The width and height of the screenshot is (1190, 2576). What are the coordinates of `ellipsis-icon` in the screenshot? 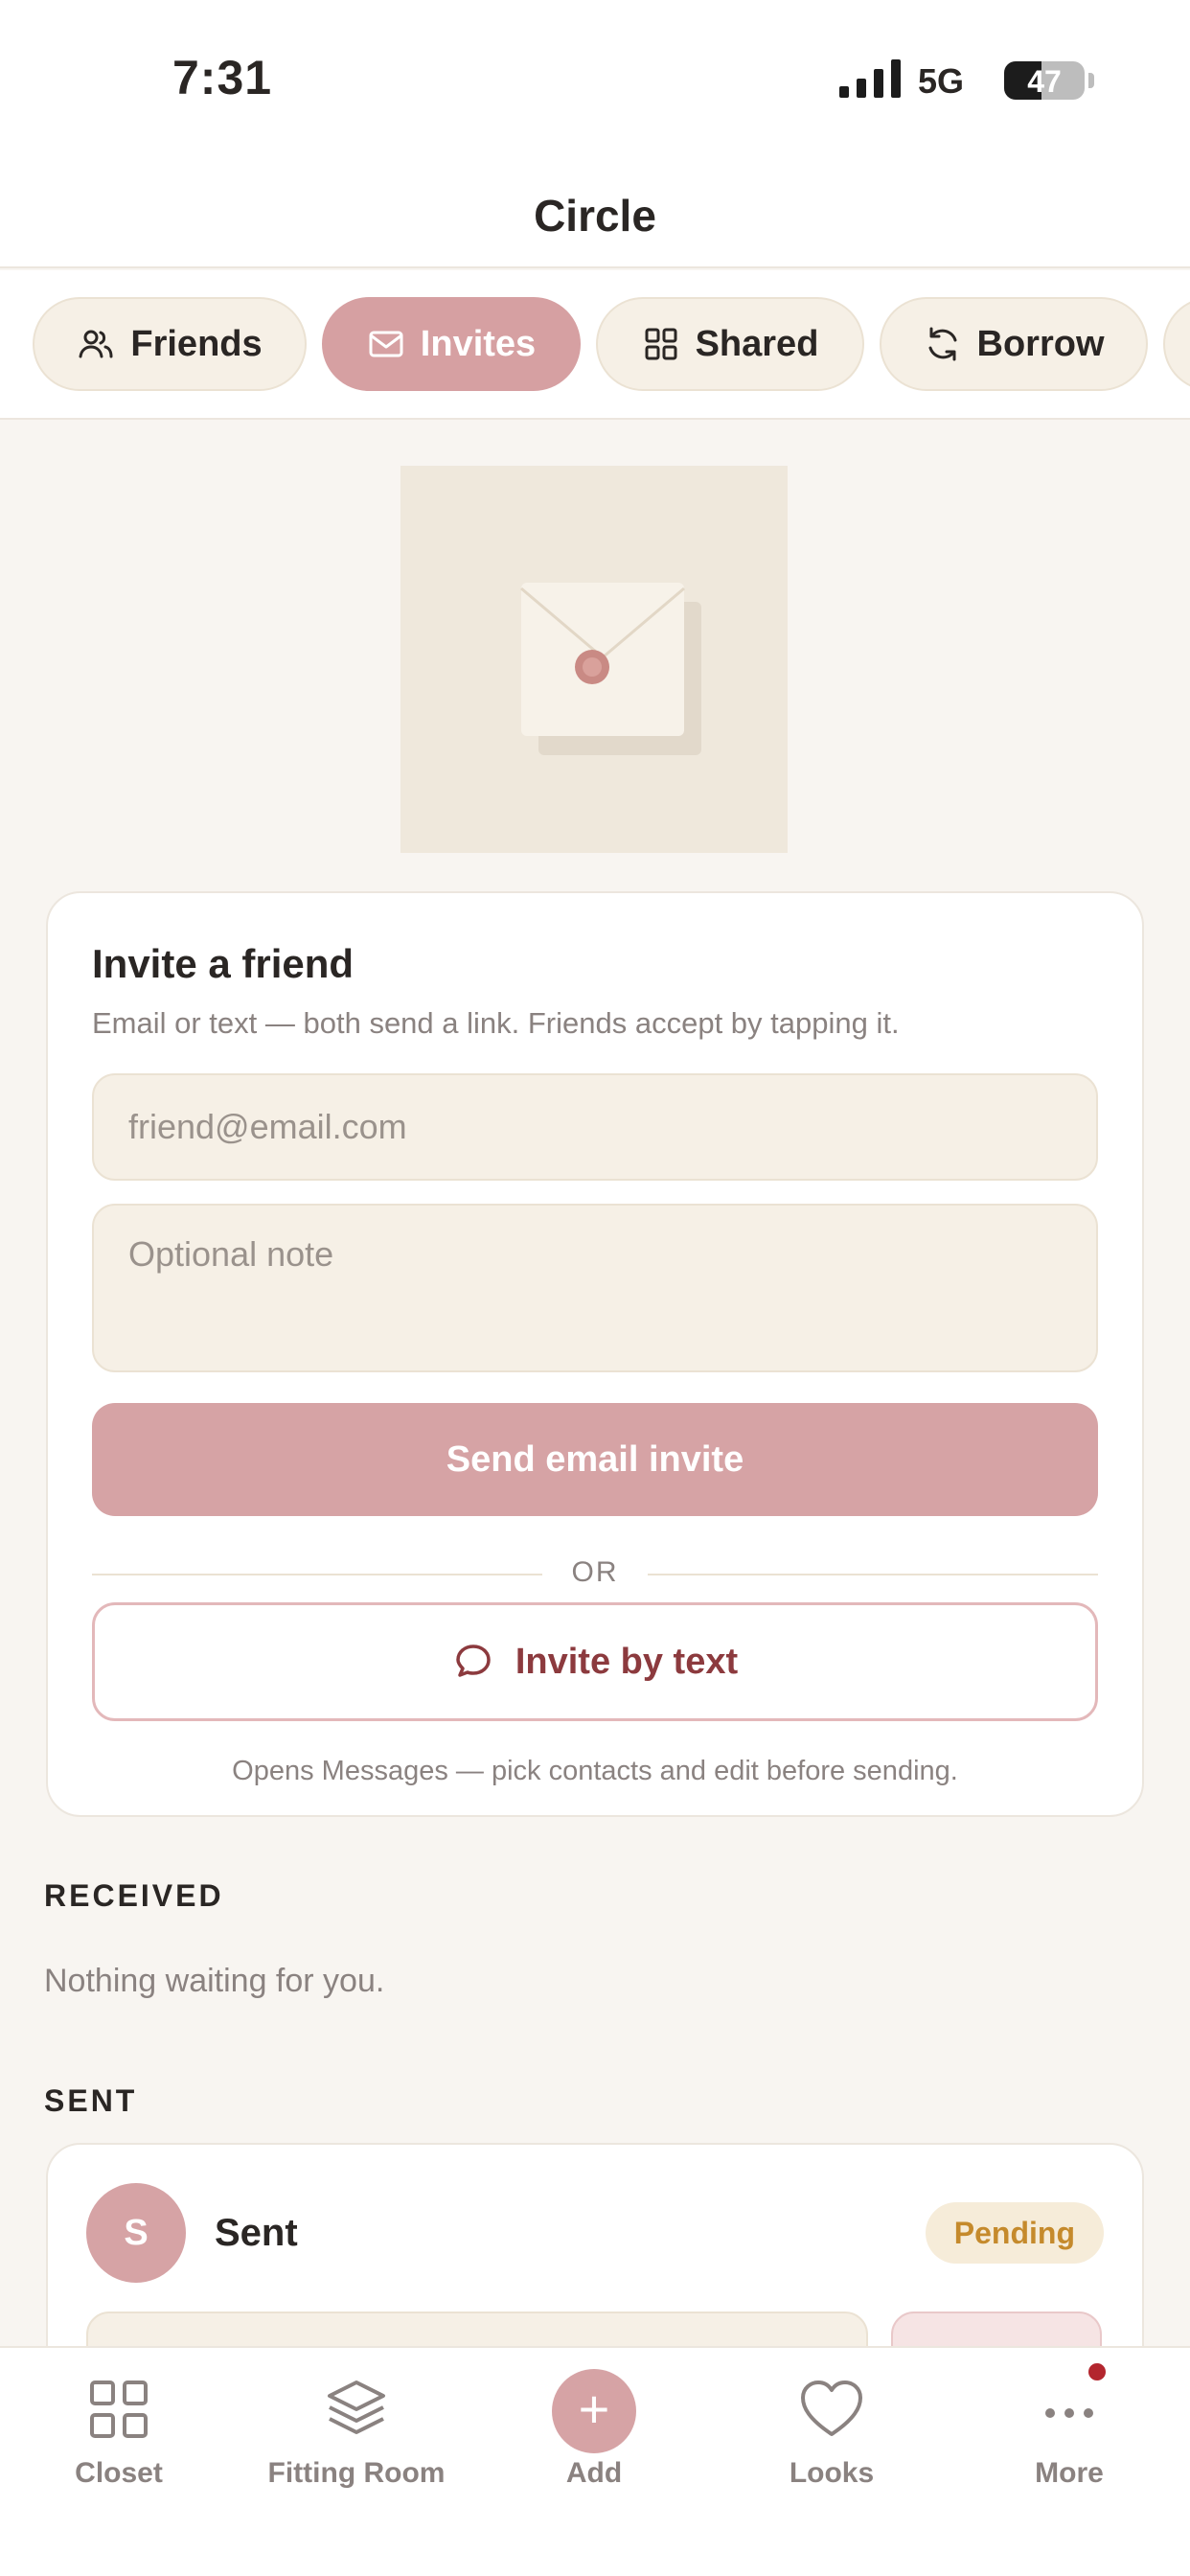 It's located at (1069, 2413).